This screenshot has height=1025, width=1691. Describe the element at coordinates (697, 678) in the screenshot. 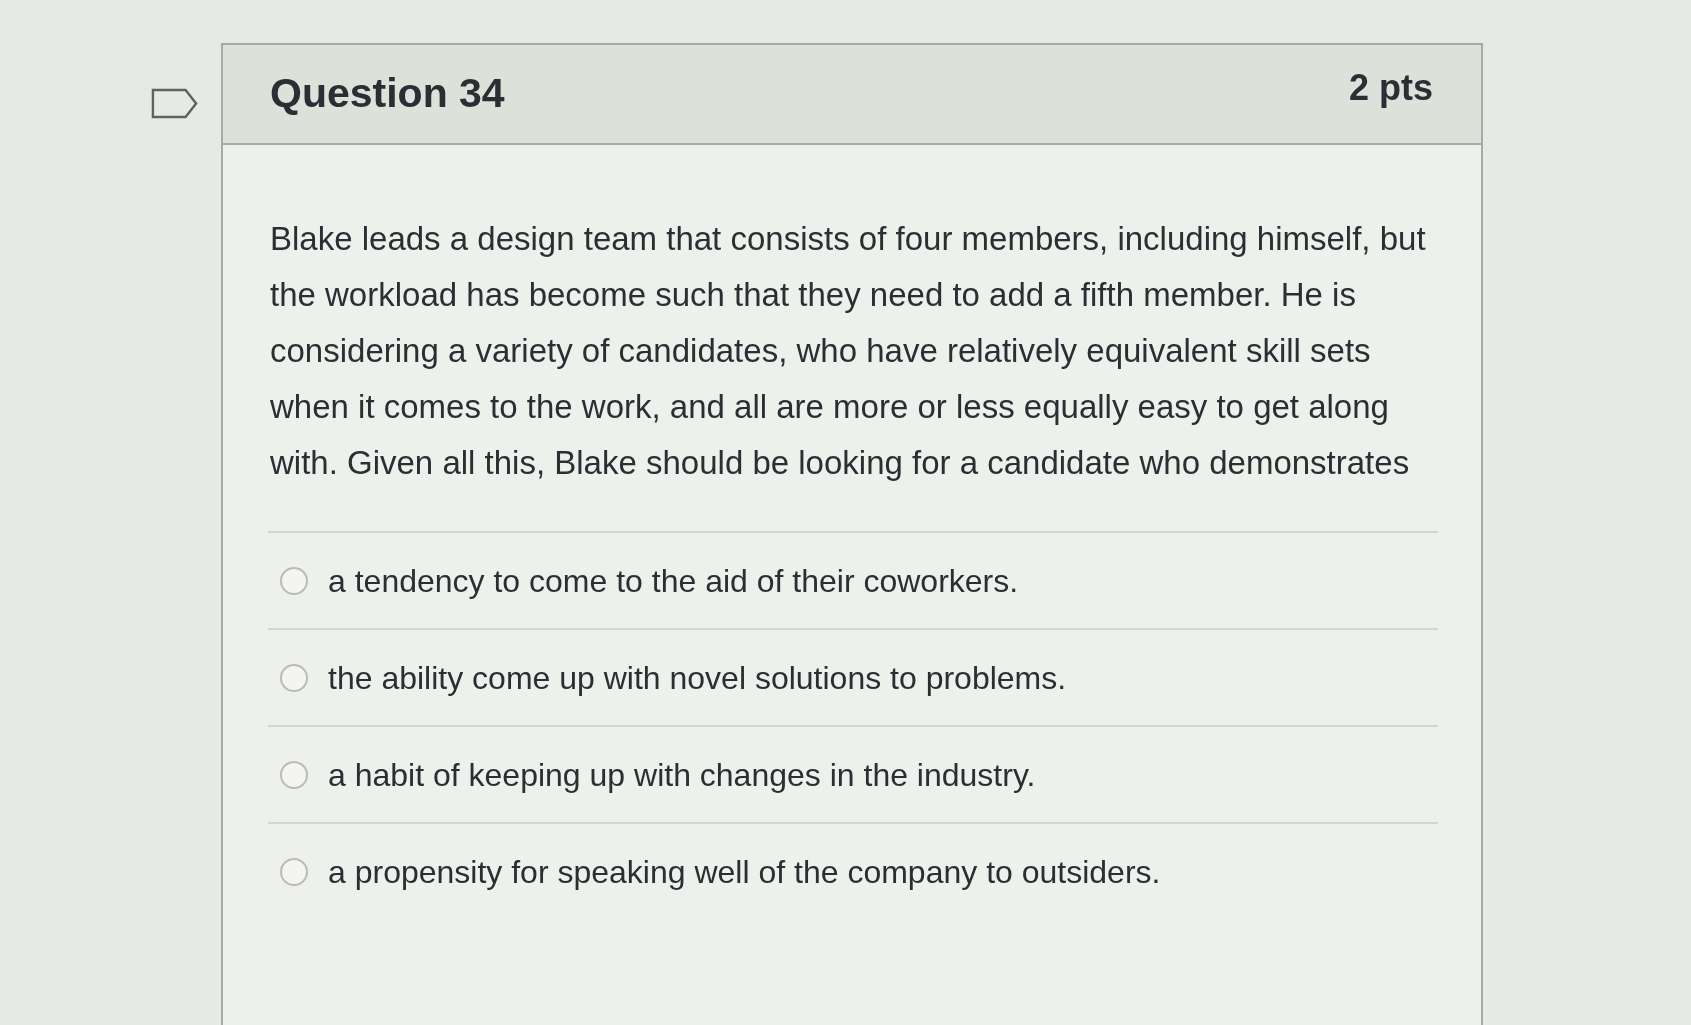

I see `answer-text: the ability come up with novel solutions to problems.` at that location.